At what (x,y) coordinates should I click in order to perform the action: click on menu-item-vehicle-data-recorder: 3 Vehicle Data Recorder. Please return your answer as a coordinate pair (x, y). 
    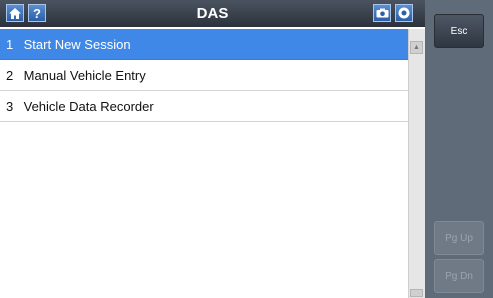
    Looking at the image, I should click on (204, 106).